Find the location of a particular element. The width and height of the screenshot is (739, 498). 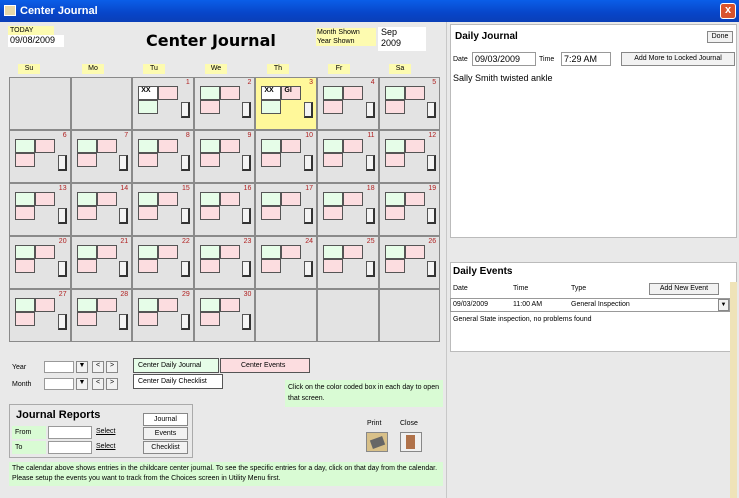

year-dropdown-button: ▼ is located at coordinates (82, 367).